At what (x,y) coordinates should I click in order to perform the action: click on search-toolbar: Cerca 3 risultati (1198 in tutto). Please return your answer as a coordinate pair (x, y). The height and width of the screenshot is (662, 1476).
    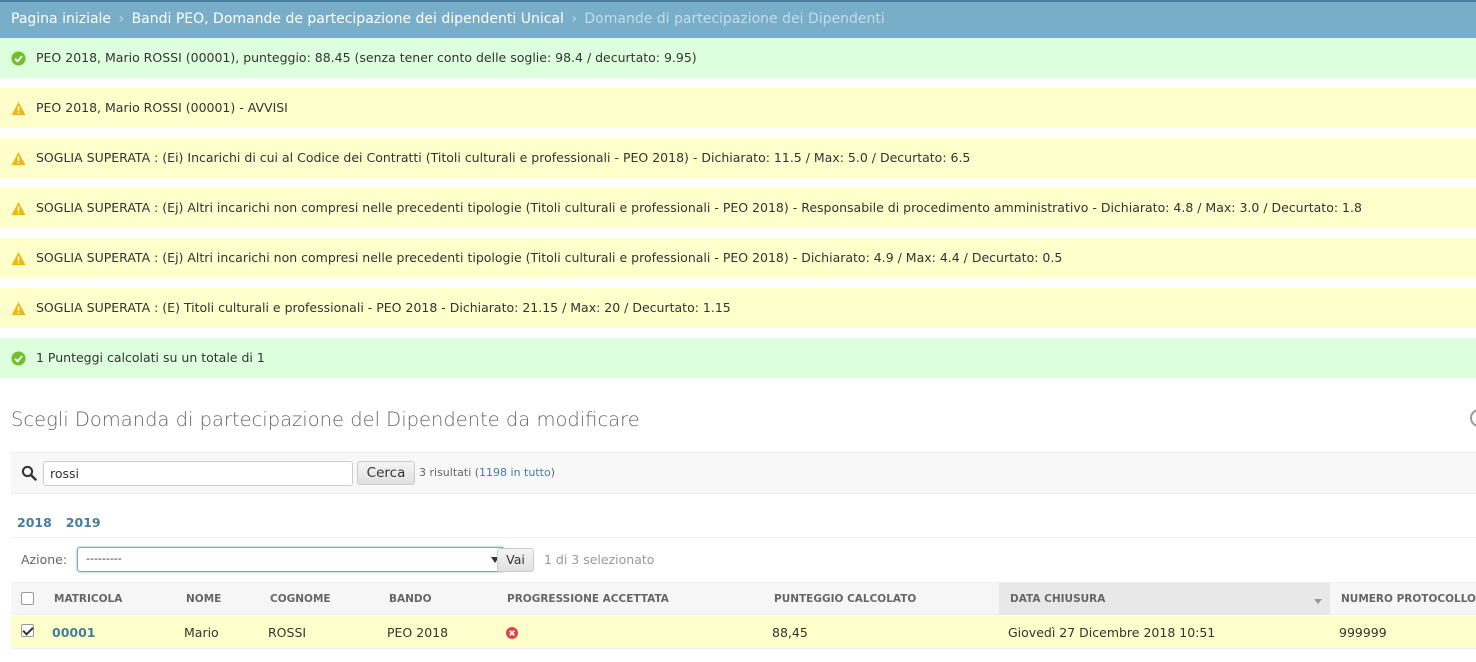
    Looking at the image, I should click on (743, 473).